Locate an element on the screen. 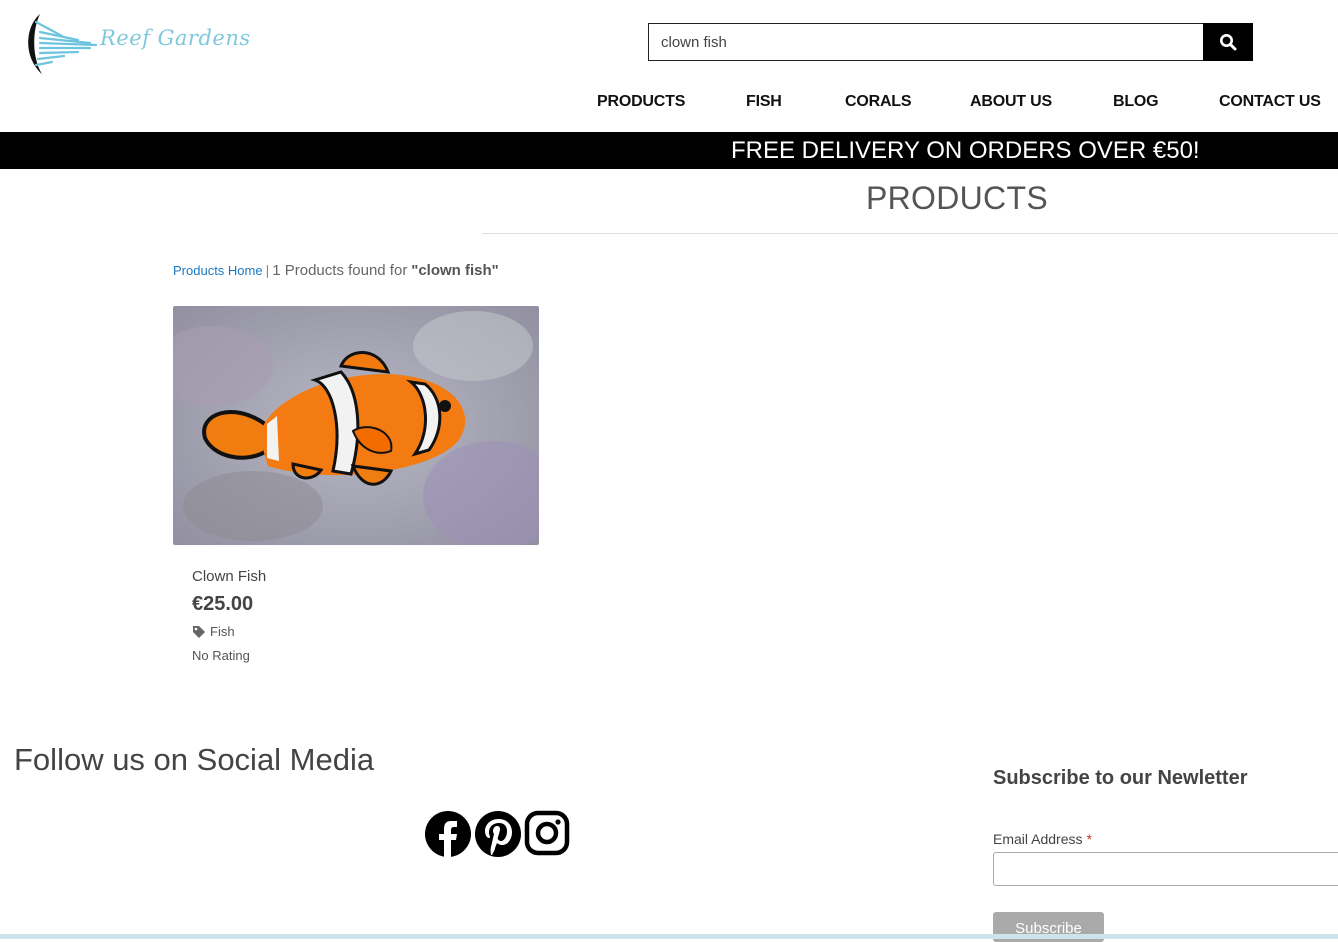 This screenshot has height=942, width=1338. product-category: Fish is located at coordinates (213, 631).